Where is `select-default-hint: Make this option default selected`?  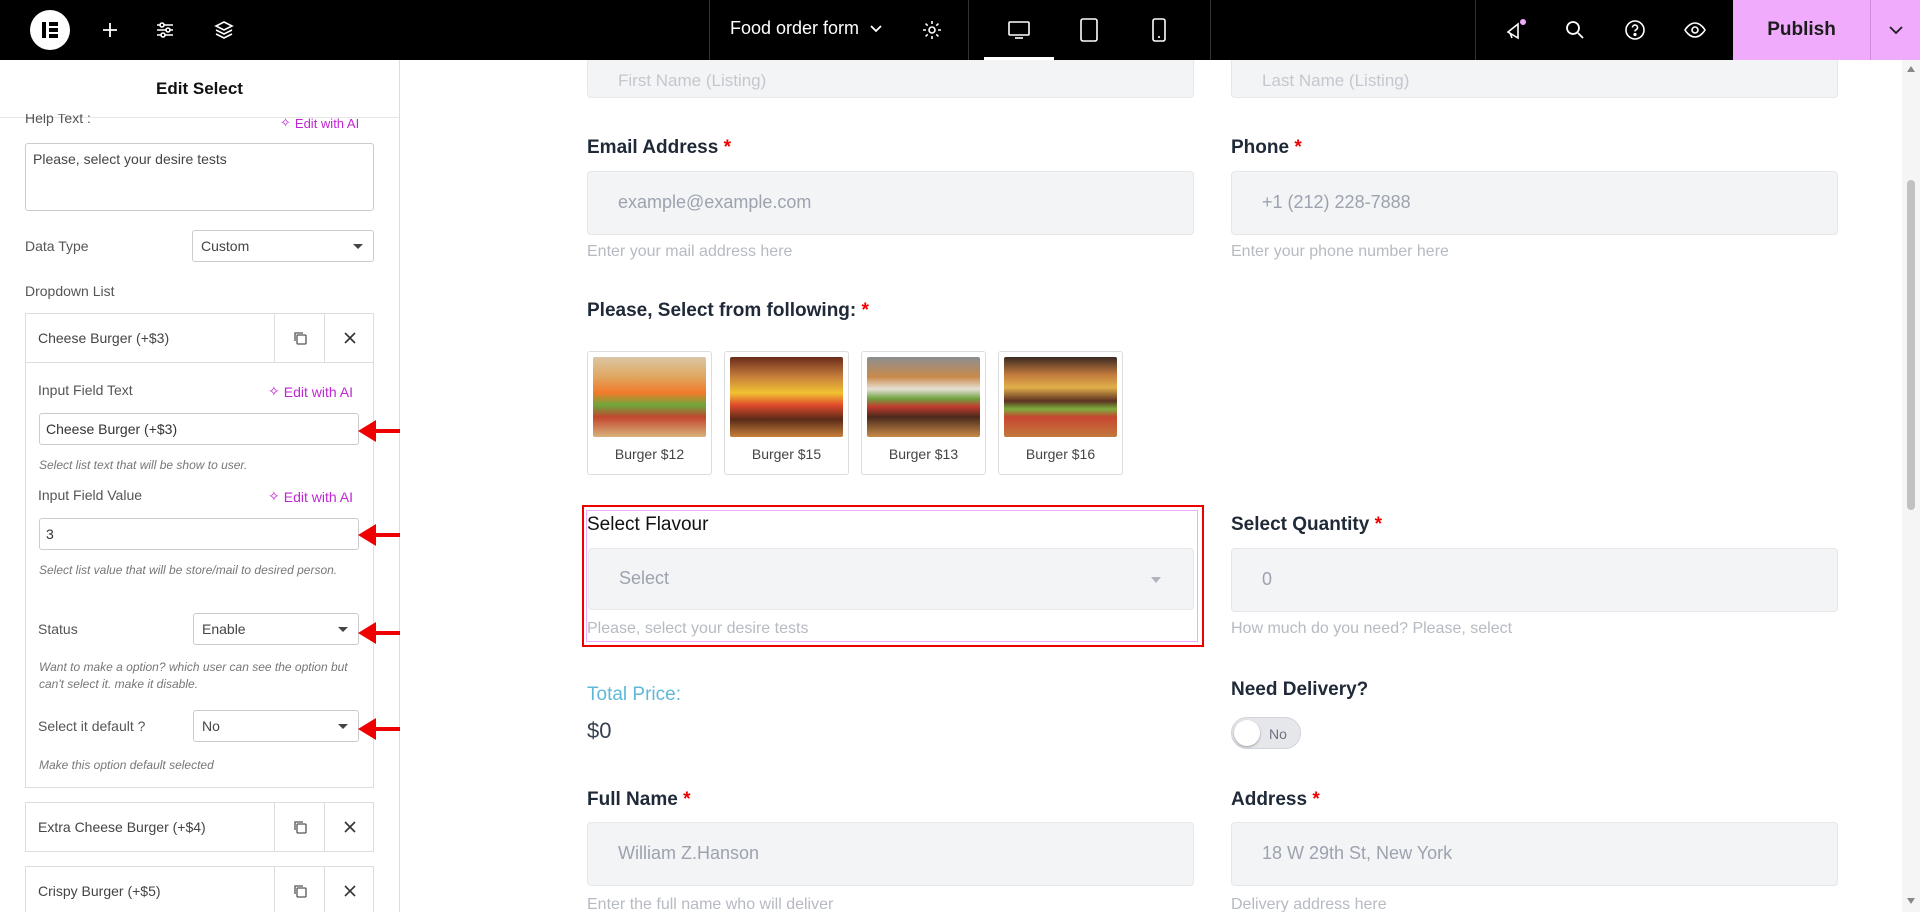
select-default-hint: Make this option default selected is located at coordinates (126, 765).